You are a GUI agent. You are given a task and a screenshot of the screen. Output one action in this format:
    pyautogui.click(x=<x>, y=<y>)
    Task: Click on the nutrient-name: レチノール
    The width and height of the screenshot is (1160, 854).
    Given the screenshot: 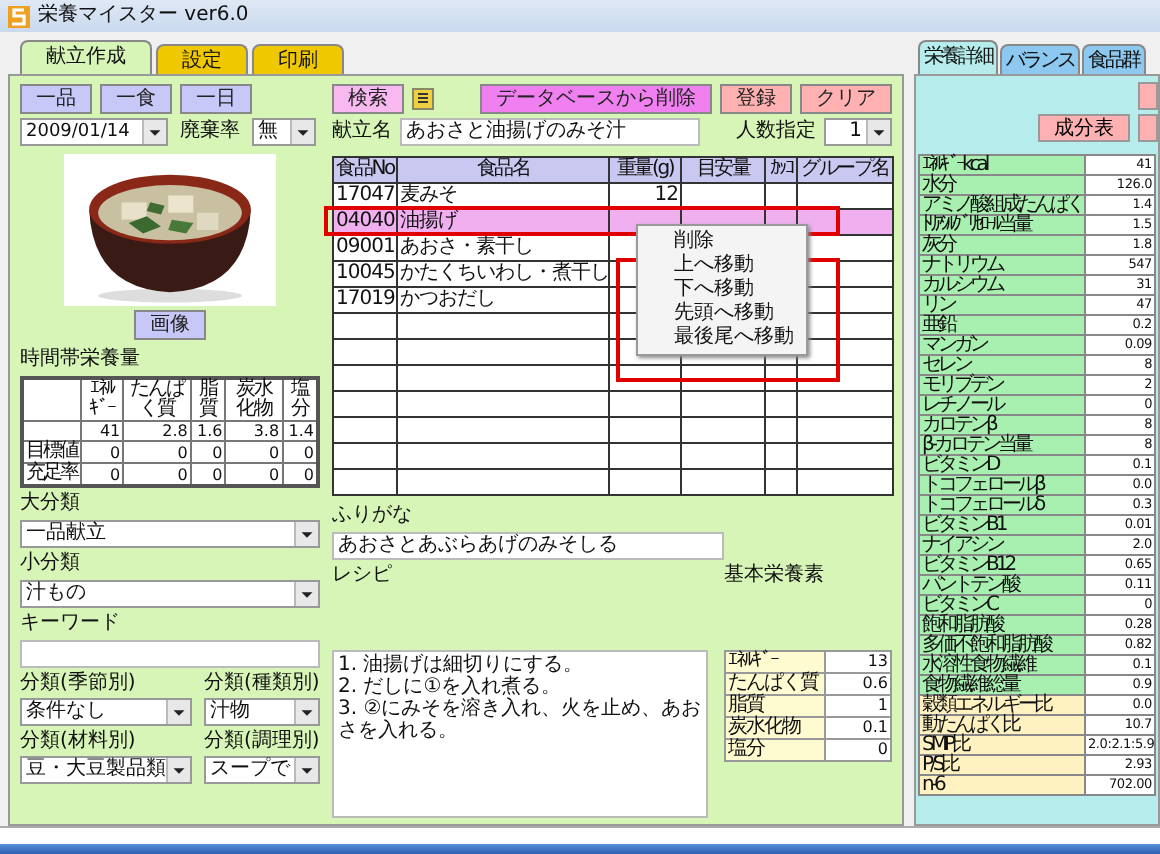 What is the action you would take?
    pyautogui.click(x=1002, y=405)
    